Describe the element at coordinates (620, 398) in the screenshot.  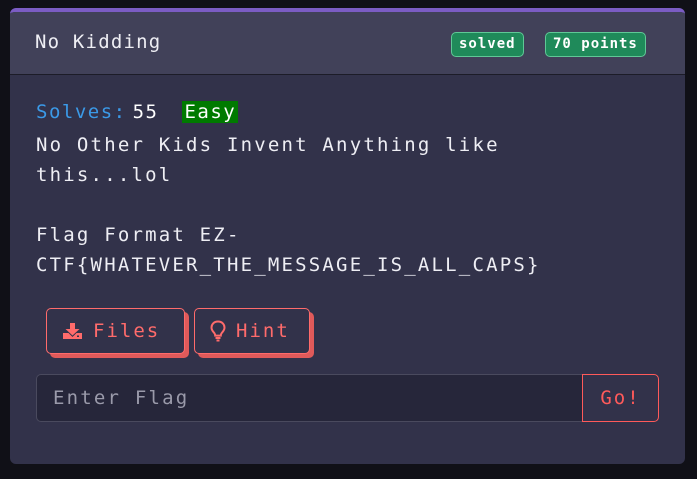
I see `submit-flag-button: Go!` at that location.